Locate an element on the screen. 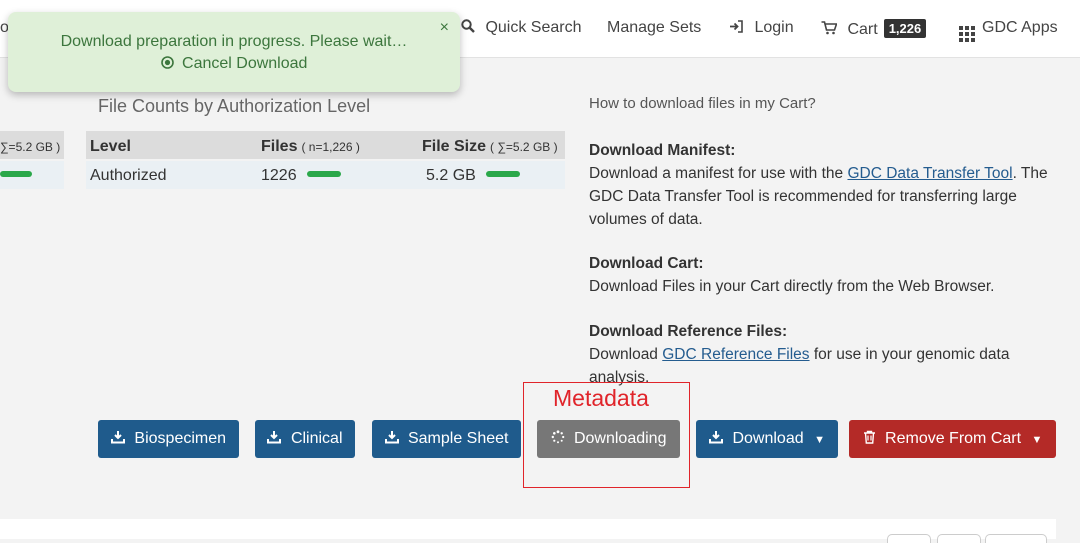  reference-files-link: GDC Reference Files is located at coordinates (735, 354).